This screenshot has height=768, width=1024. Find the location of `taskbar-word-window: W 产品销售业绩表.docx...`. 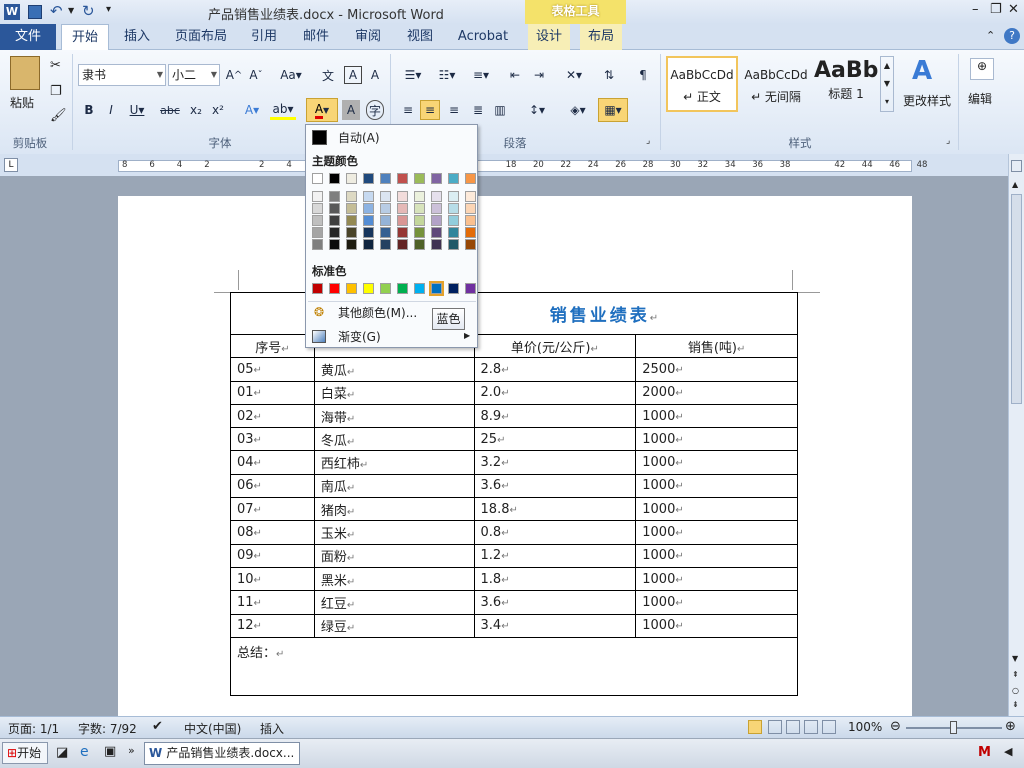

taskbar-word-window: W 产品销售业绩表.docx... is located at coordinates (222, 753).